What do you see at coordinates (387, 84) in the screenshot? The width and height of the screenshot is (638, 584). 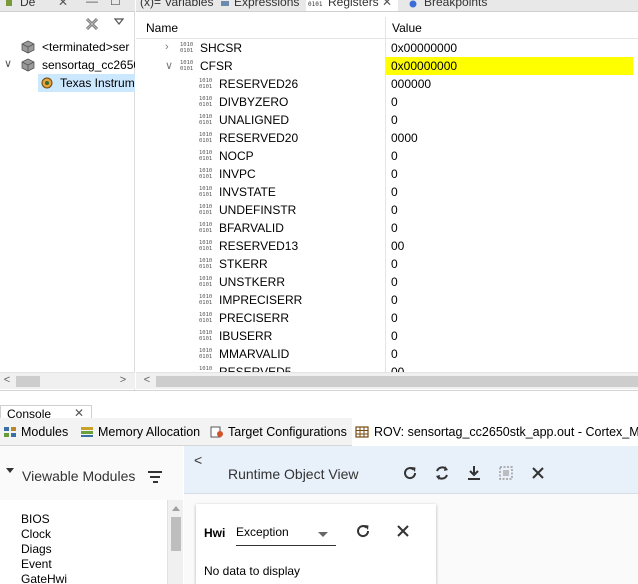 I see `register-row: 1010 0101 RESERVED26 000000` at bounding box center [387, 84].